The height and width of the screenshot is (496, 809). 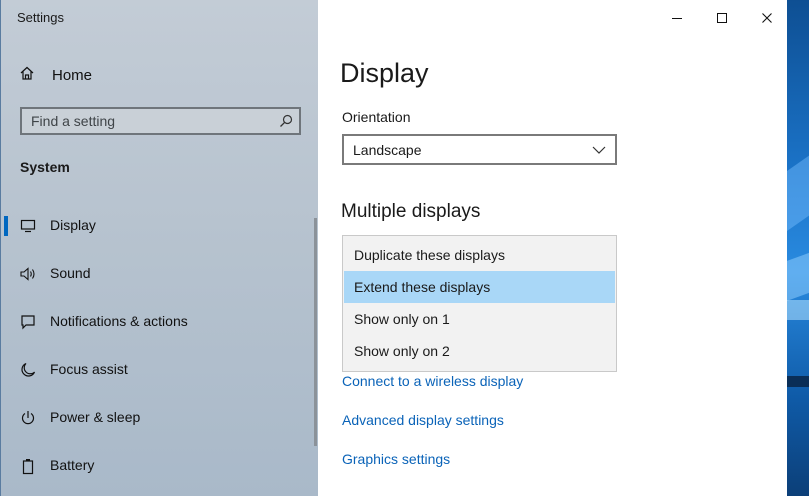 What do you see at coordinates (95, 417) in the screenshot?
I see `sidebar-item-label: Power & sleep` at bounding box center [95, 417].